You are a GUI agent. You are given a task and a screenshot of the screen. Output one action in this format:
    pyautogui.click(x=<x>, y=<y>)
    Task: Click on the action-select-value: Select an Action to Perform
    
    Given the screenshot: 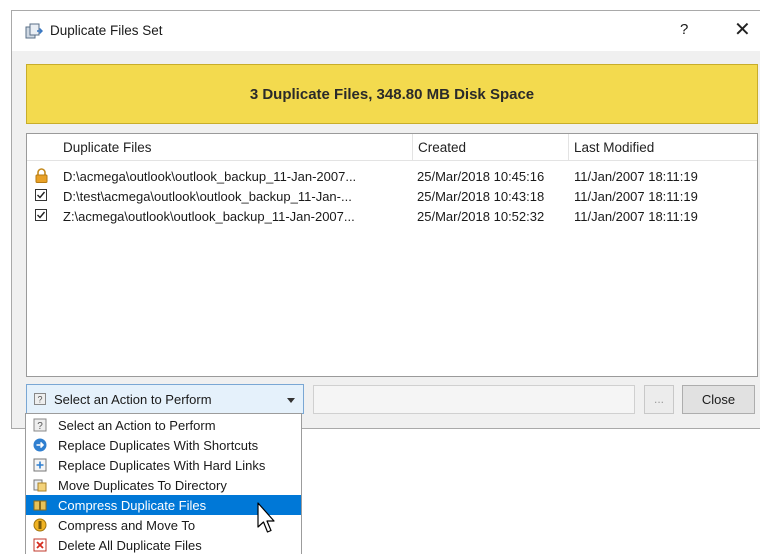 What is the action you would take?
    pyautogui.click(x=133, y=399)
    